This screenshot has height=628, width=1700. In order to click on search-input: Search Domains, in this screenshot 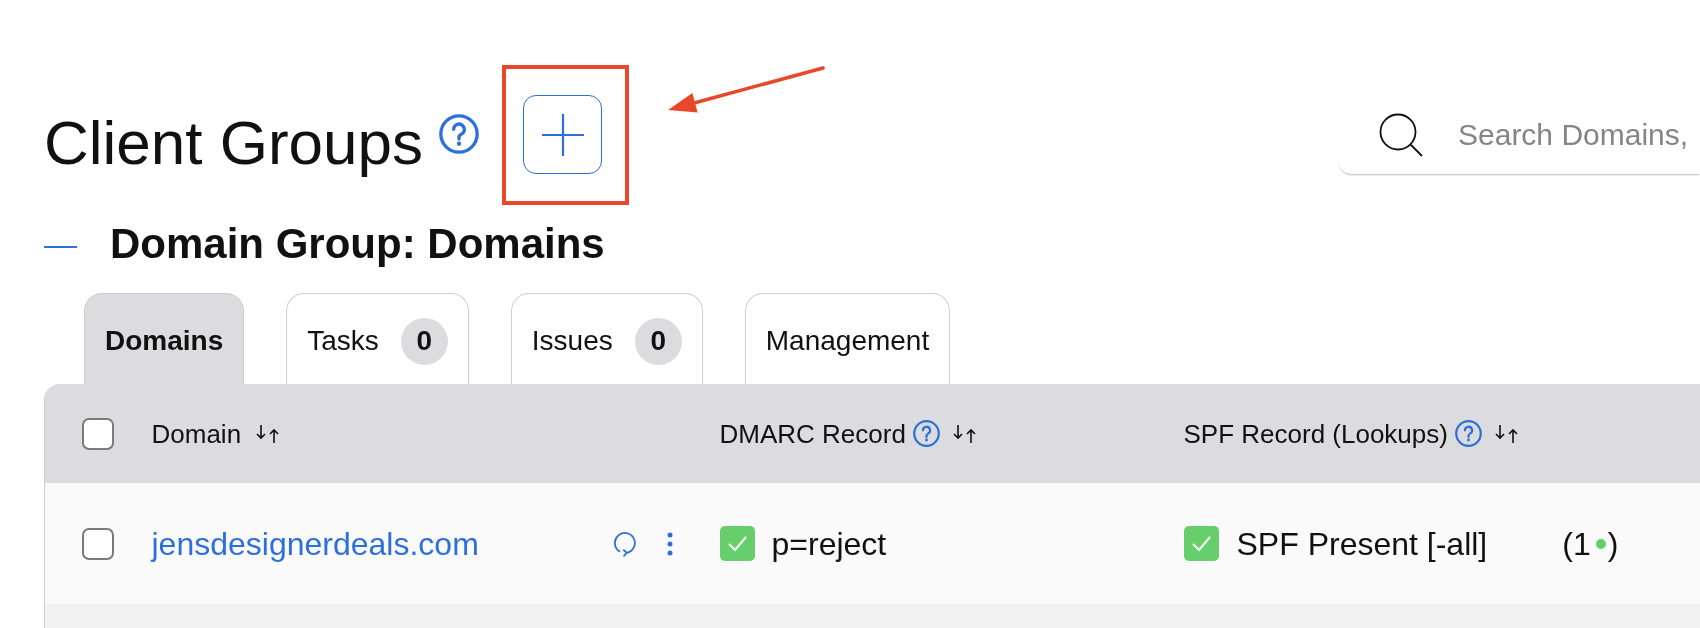, I will do `click(1579, 135)`.